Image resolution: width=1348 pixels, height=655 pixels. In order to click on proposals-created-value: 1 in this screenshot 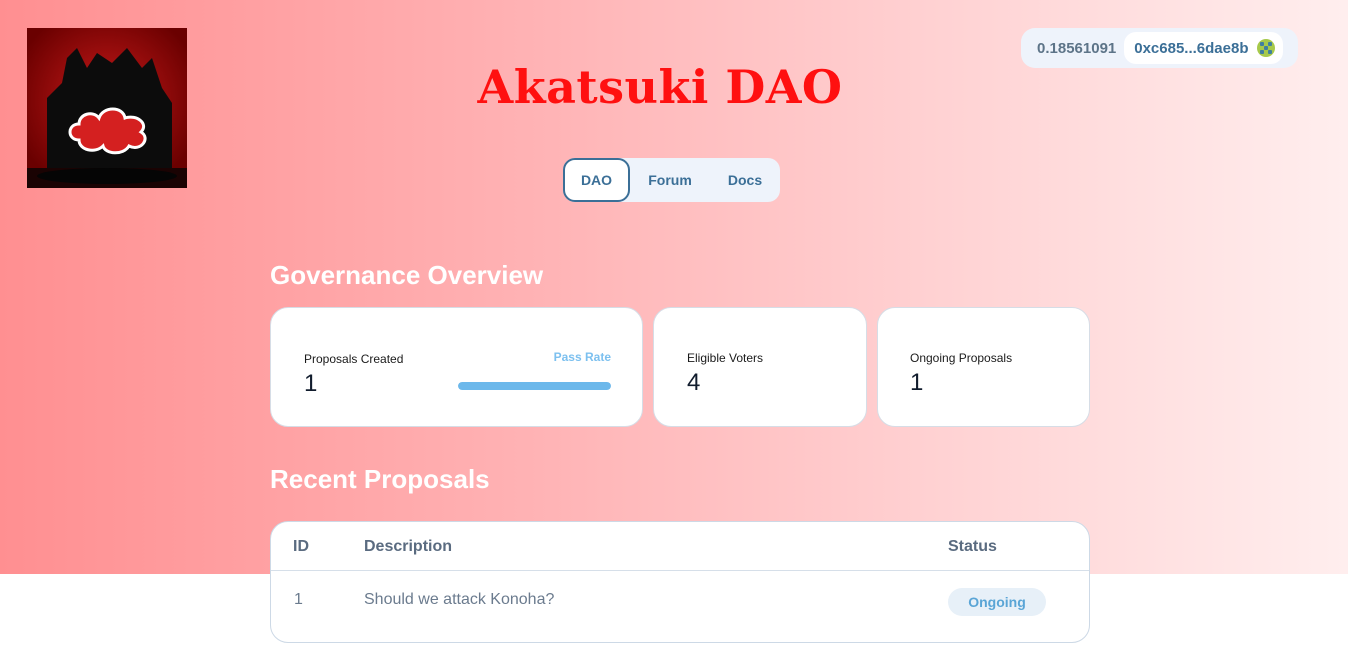, I will do `click(311, 383)`.